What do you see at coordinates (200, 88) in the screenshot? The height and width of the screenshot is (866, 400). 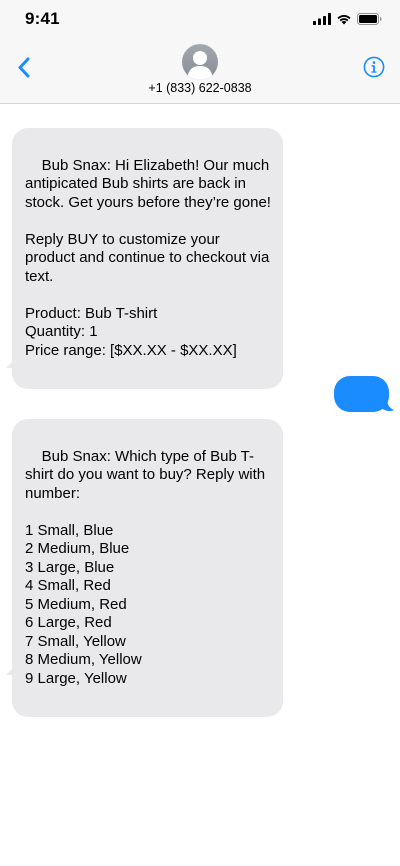 I see `contact-phone-number: +1 (833) 622-0838` at bounding box center [200, 88].